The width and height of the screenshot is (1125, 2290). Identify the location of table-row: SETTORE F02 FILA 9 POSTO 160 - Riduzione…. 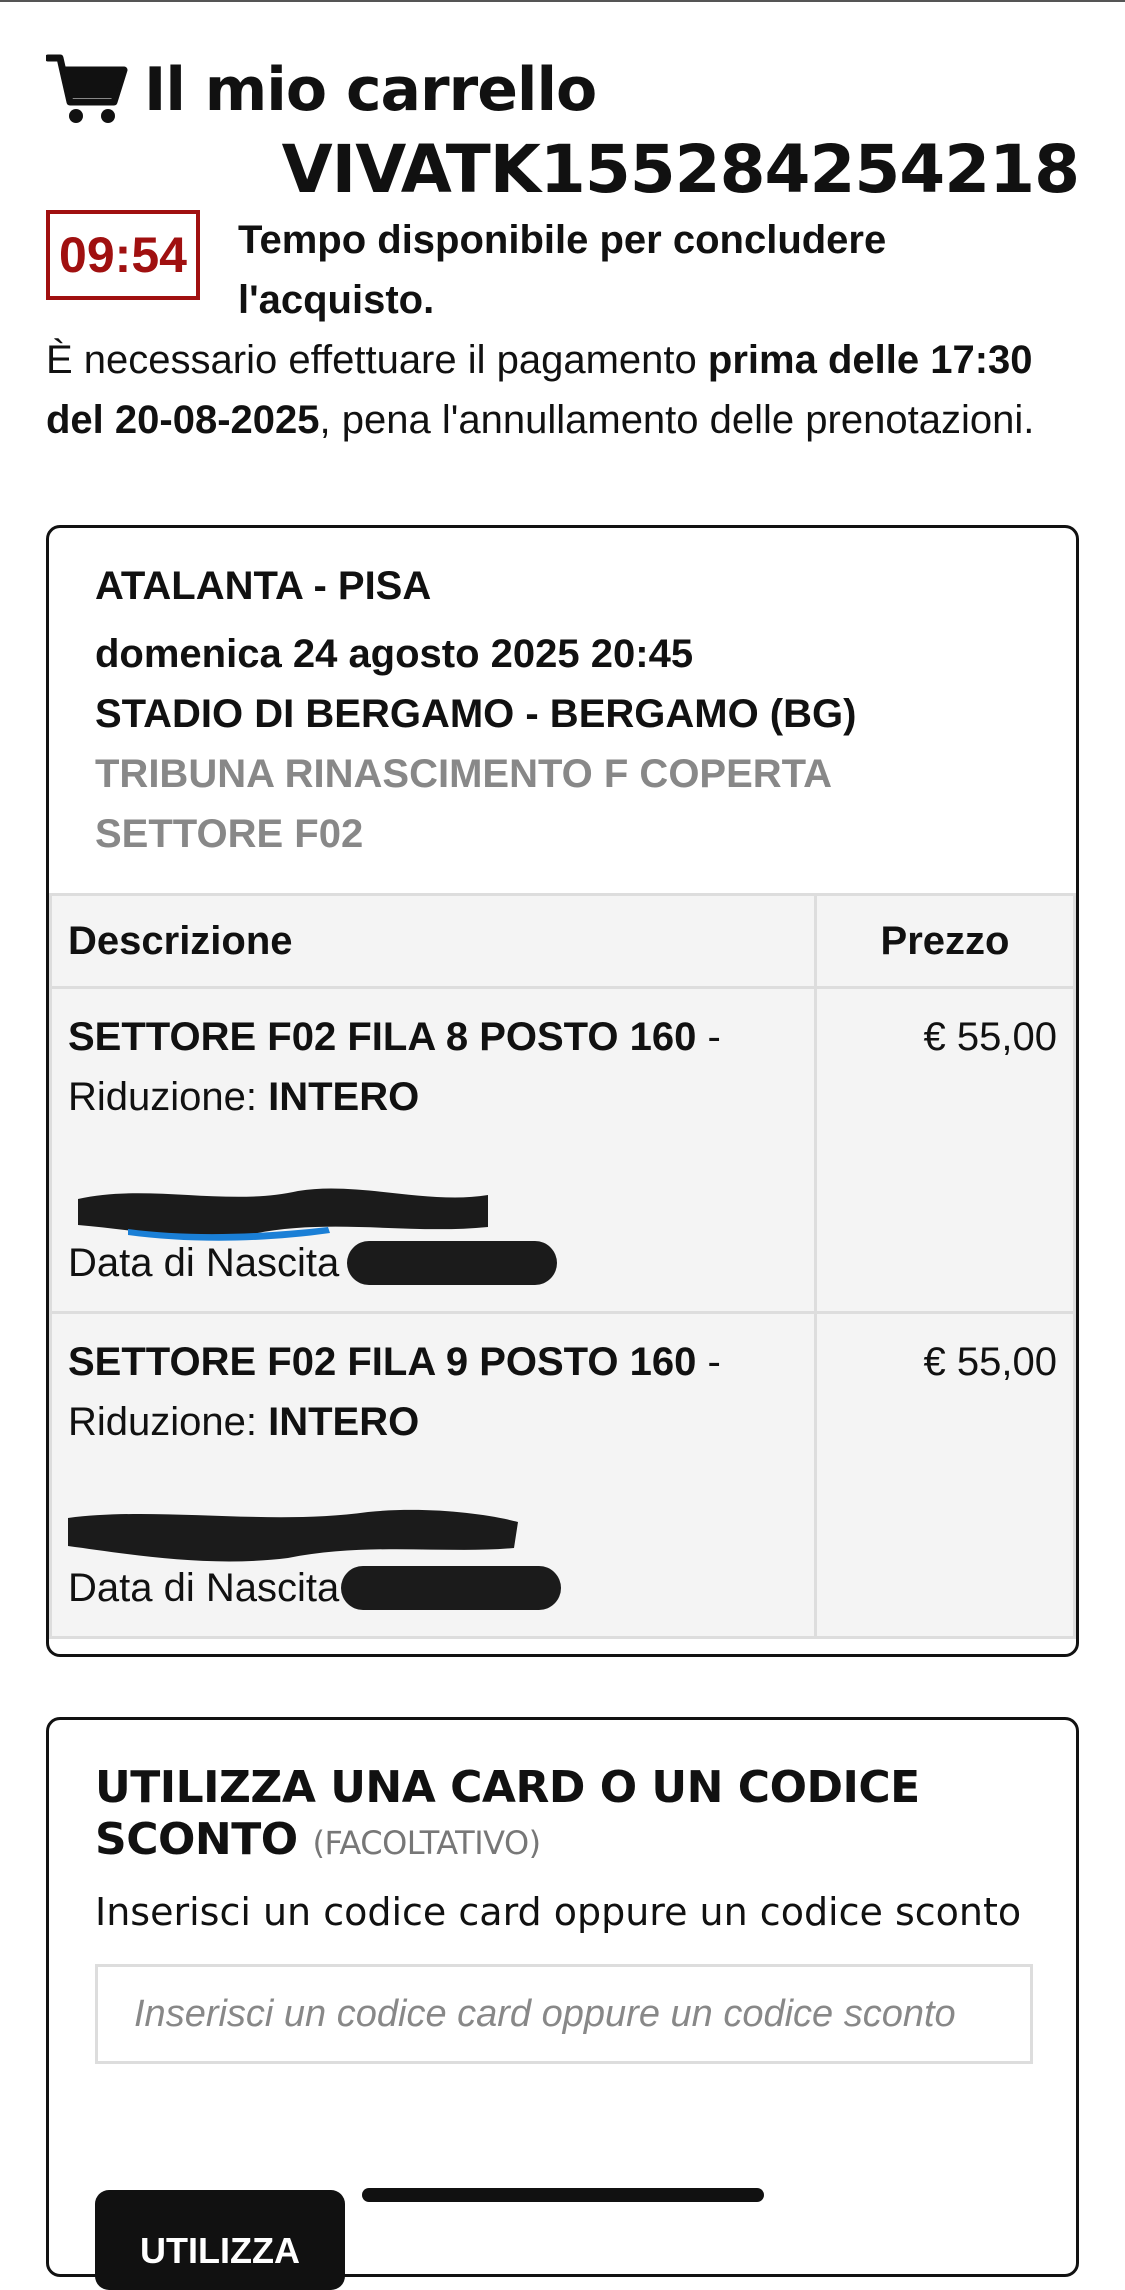
(562, 1475).